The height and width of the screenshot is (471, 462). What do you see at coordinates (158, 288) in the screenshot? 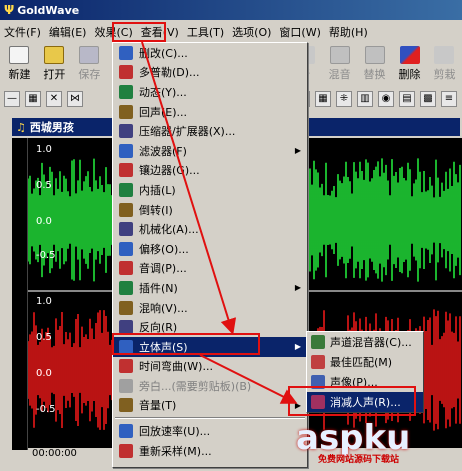
I see `effects-menu-item-label: 插件(N)` at bounding box center [158, 288].